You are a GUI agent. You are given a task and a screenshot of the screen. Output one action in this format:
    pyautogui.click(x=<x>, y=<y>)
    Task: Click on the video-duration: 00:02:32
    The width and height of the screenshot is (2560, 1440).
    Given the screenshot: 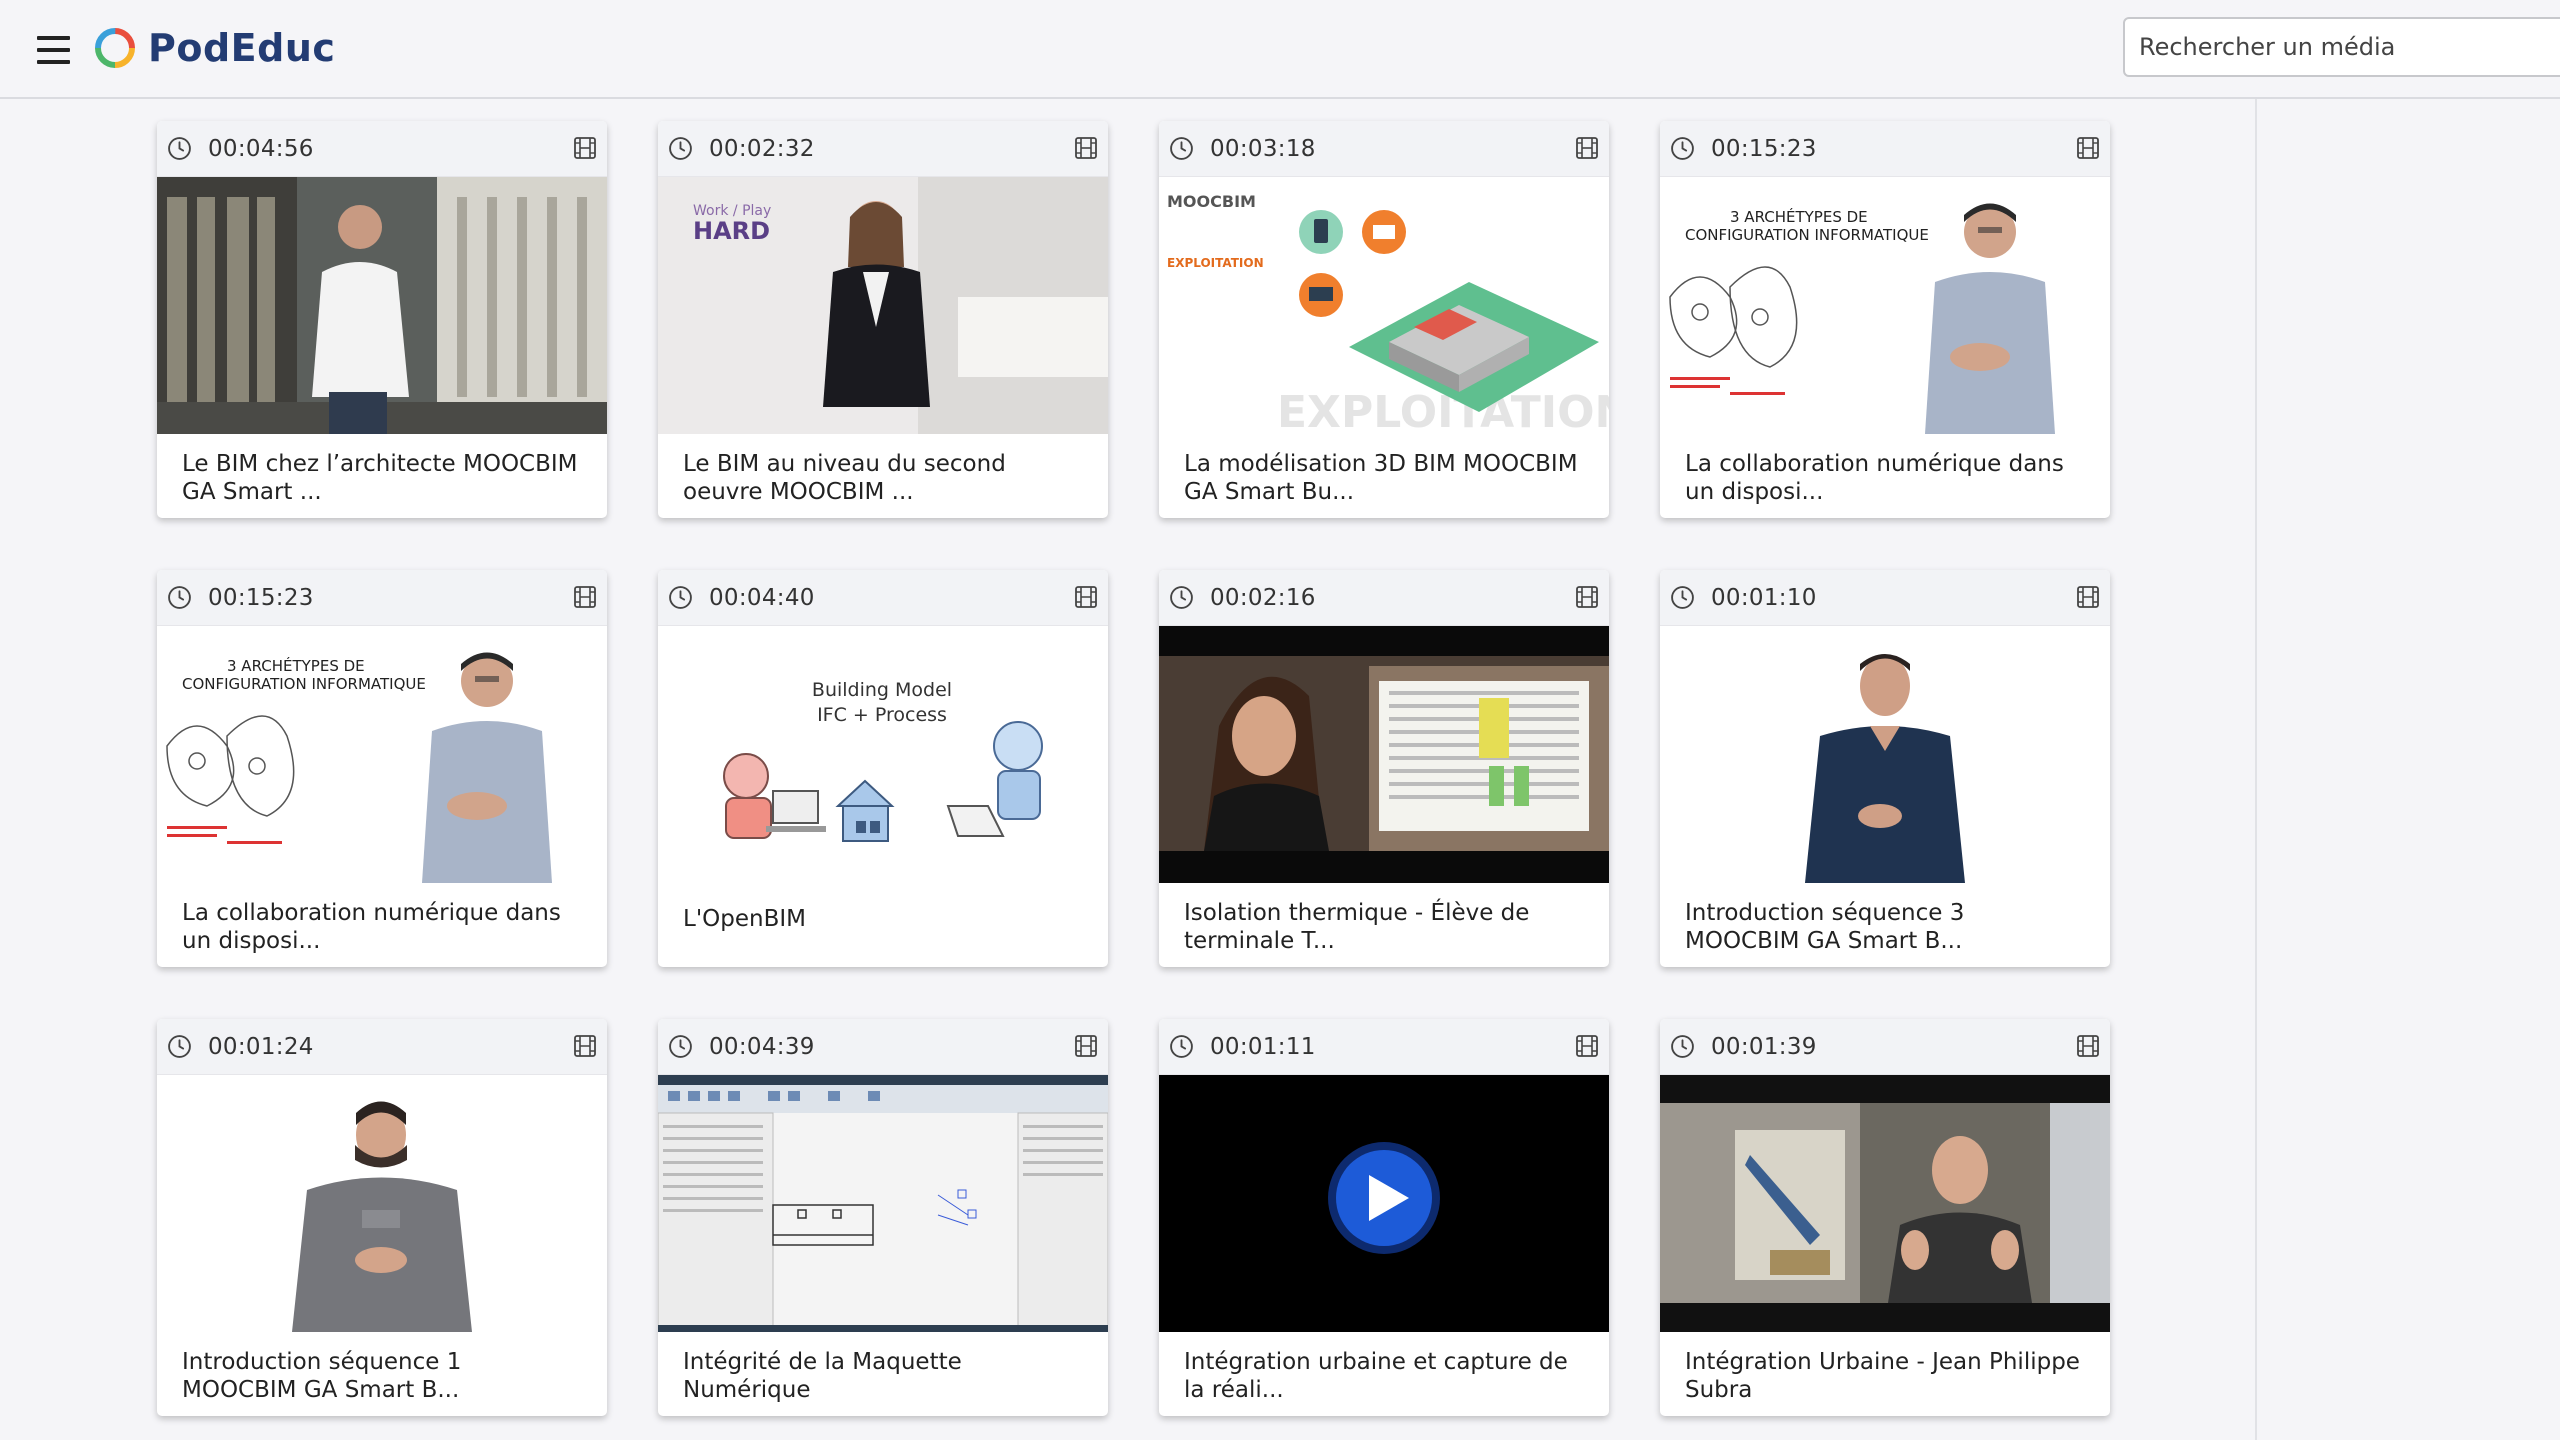 What is the action you would take?
    pyautogui.click(x=762, y=148)
    